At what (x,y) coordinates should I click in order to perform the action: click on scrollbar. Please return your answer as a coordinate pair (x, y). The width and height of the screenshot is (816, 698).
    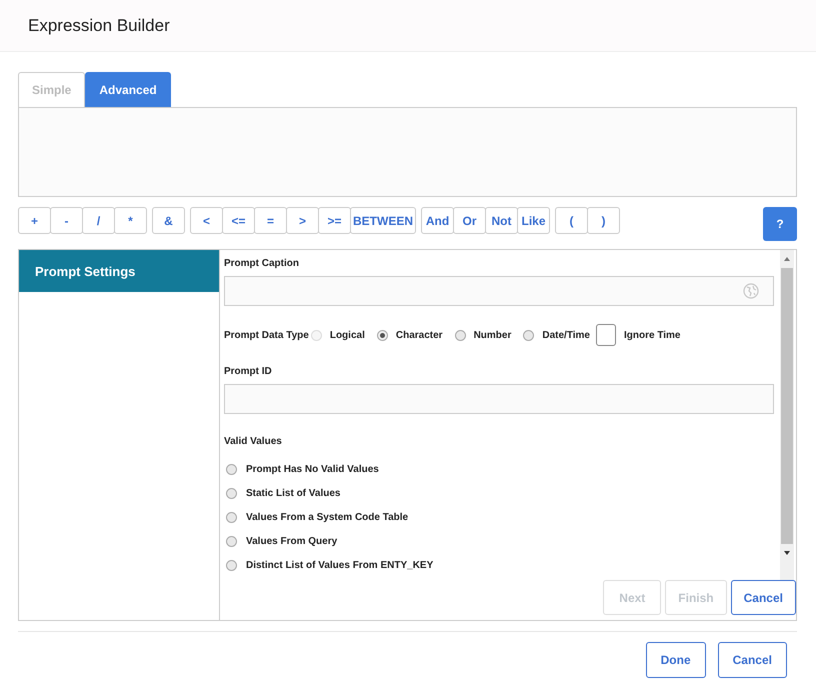
    Looking at the image, I should click on (787, 415).